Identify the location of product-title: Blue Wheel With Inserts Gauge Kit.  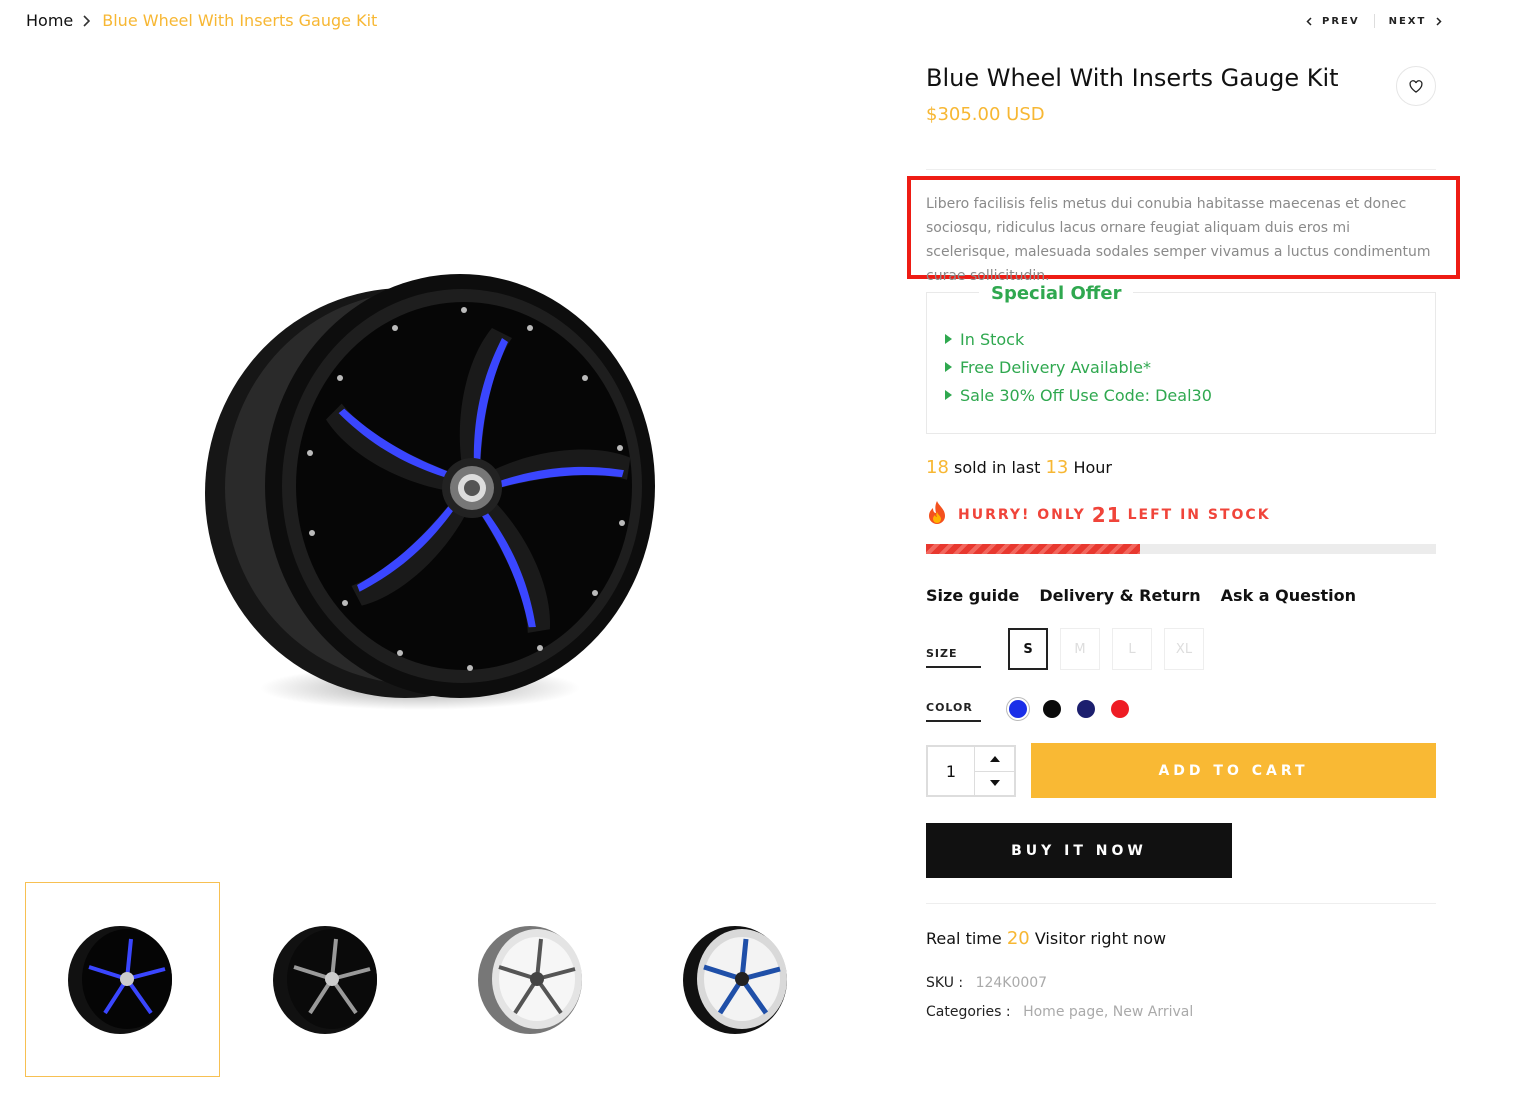
(1132, 78).